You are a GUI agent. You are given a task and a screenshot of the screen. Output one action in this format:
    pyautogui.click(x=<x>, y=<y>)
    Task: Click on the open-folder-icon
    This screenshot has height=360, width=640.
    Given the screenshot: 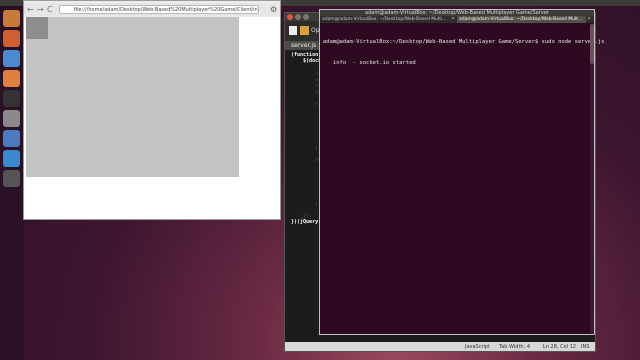 What is the action you would take?
    pyautogui.click(x=304, y=30)
    